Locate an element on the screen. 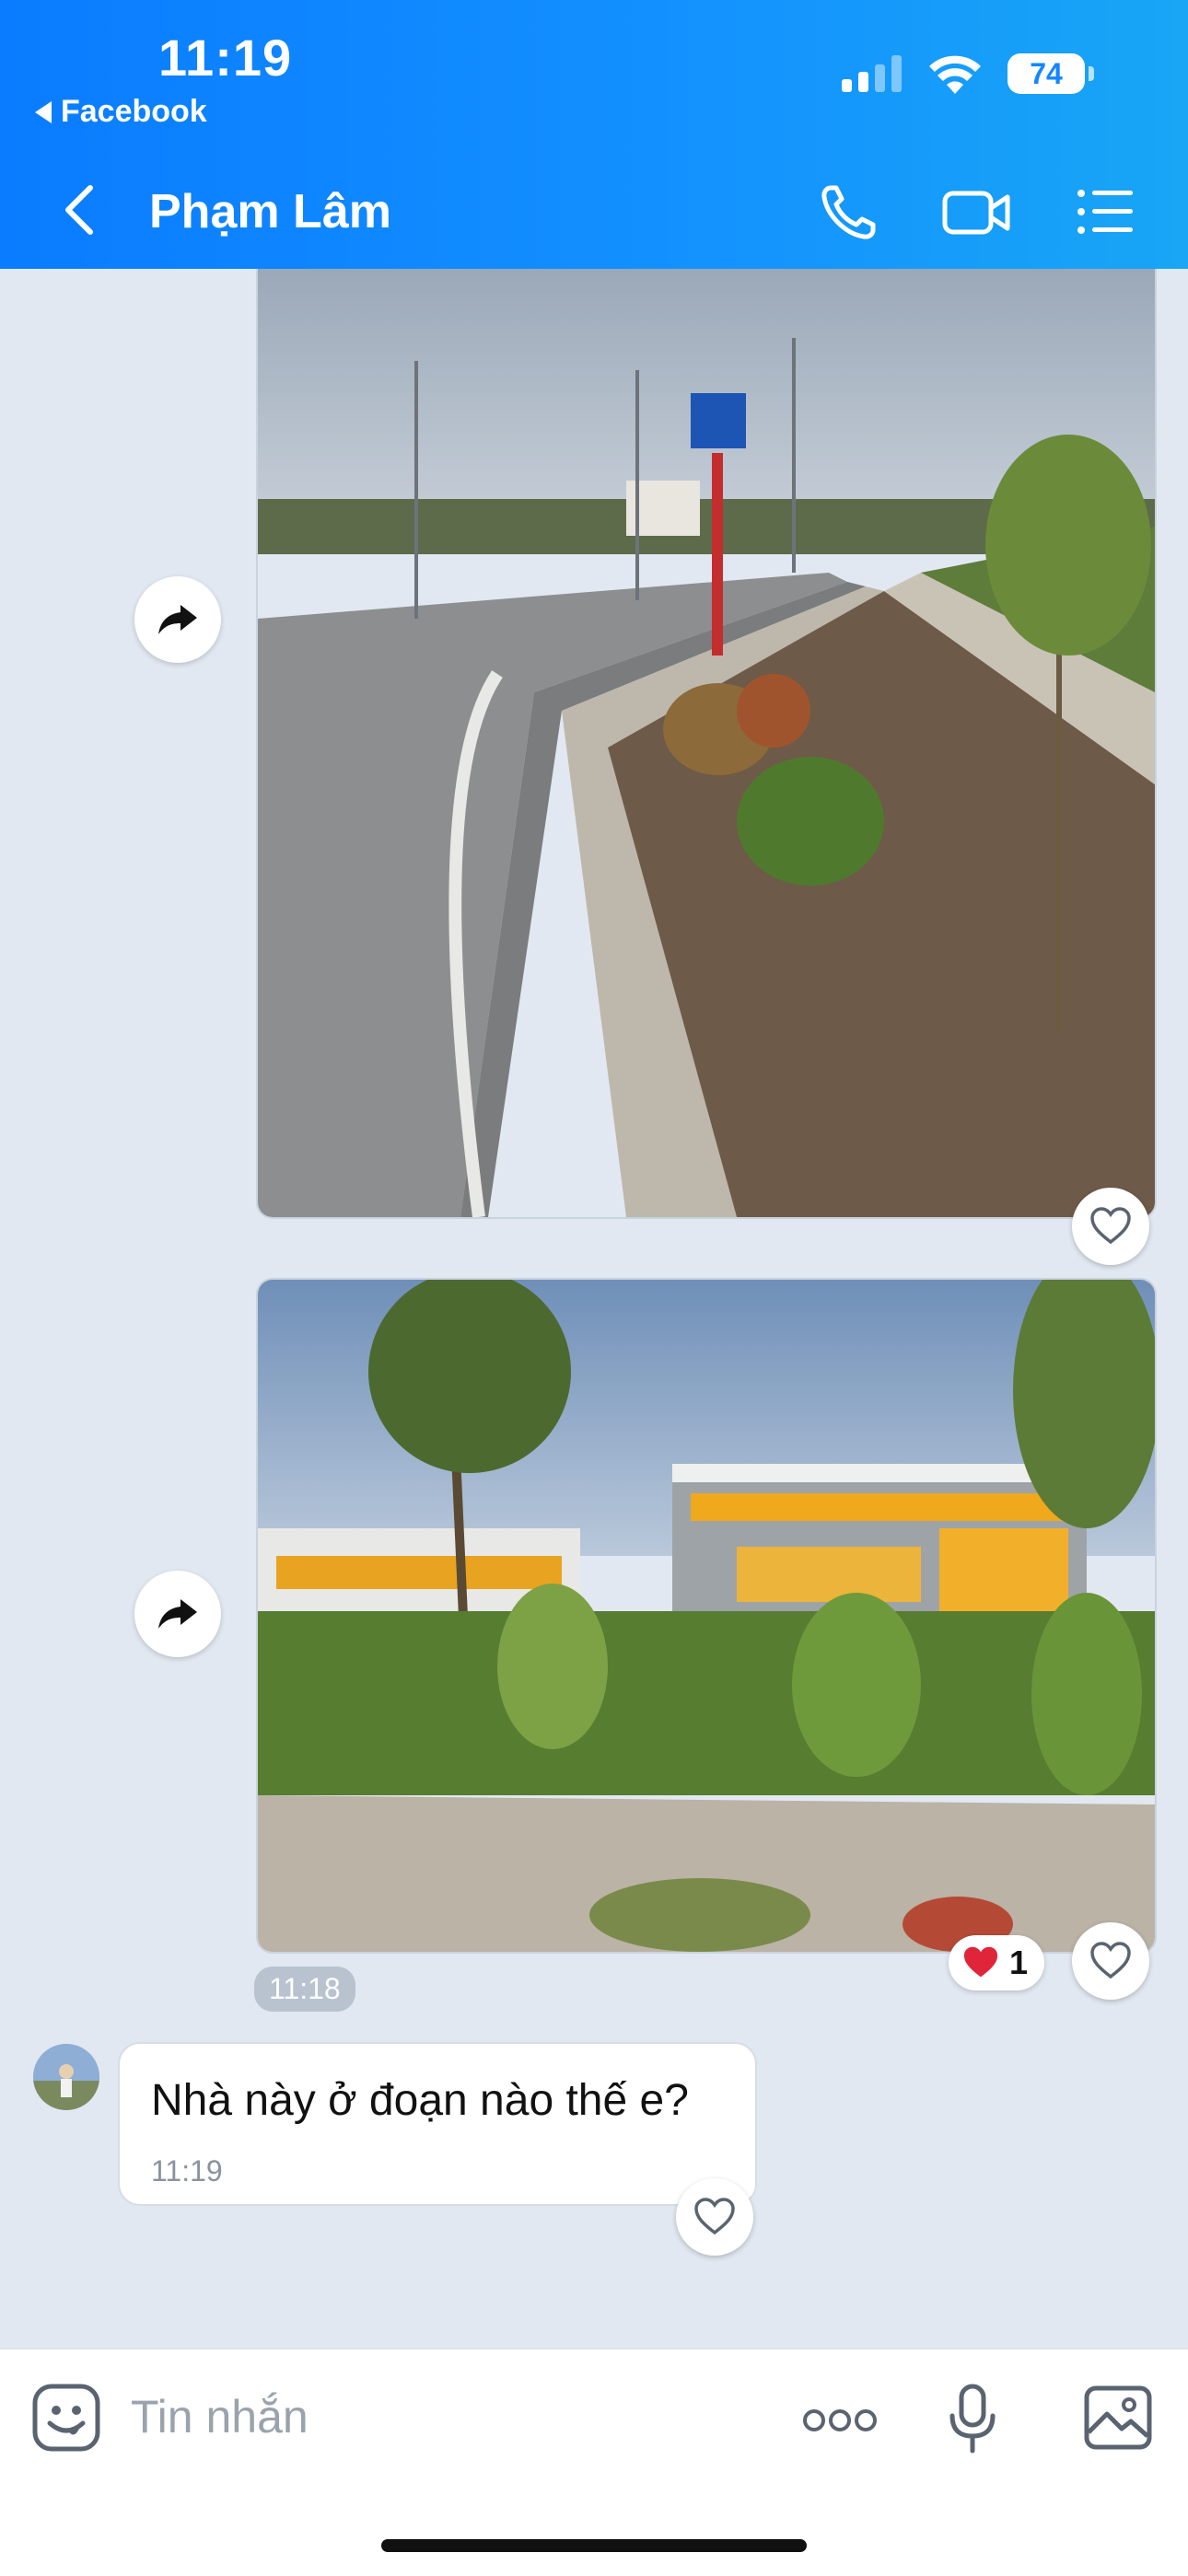  more-options-icon is located at coordinates (840, 2420).